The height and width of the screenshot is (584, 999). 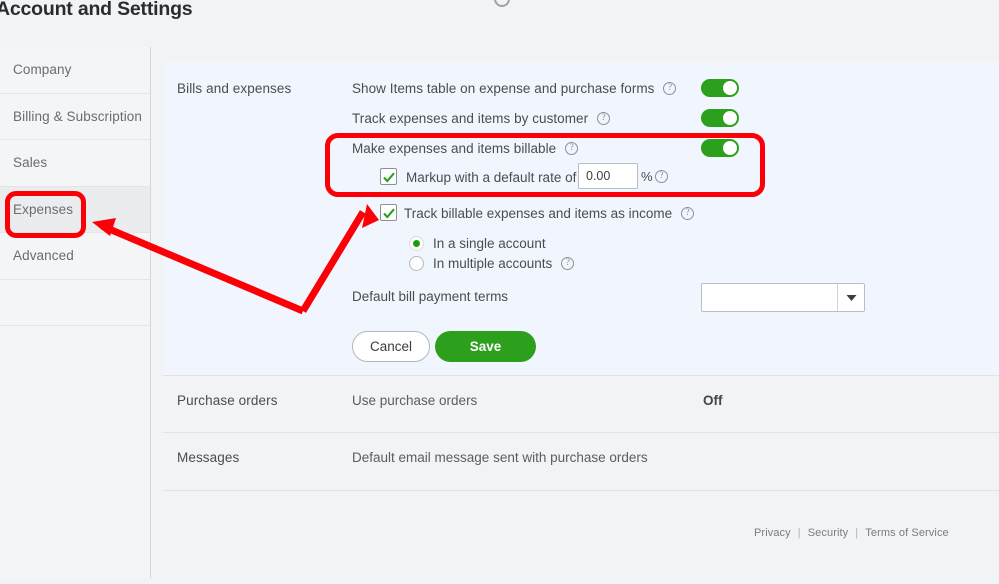 What do you see at coordinates (391, 346) in the screenshot?
I see `cancel-button: Cancel` at bounding box center [391, 346].